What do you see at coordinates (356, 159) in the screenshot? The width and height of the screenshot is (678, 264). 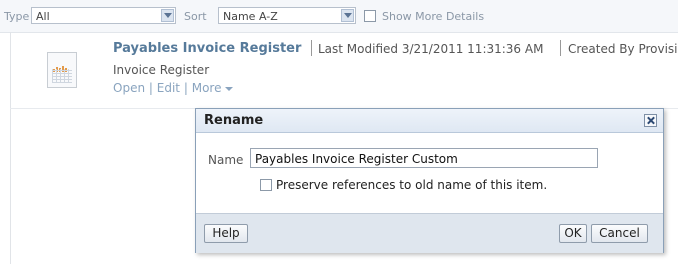 I see `name-field-value: Payables Invoice Register Custom` at bounding box center [356, 159].